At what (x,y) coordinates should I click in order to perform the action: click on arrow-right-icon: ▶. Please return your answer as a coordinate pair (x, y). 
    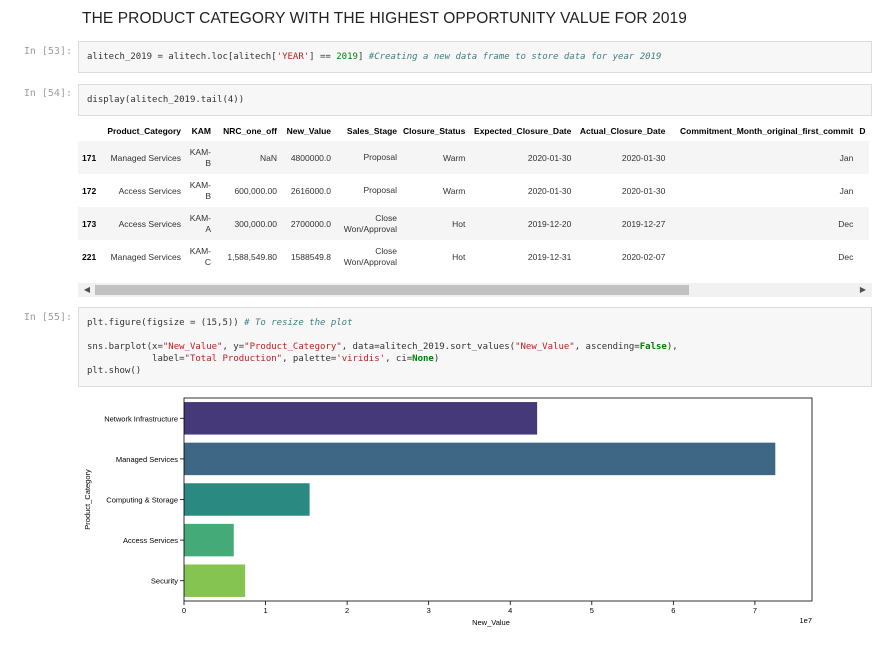
    Looking at the image, I should click on (863, 290).